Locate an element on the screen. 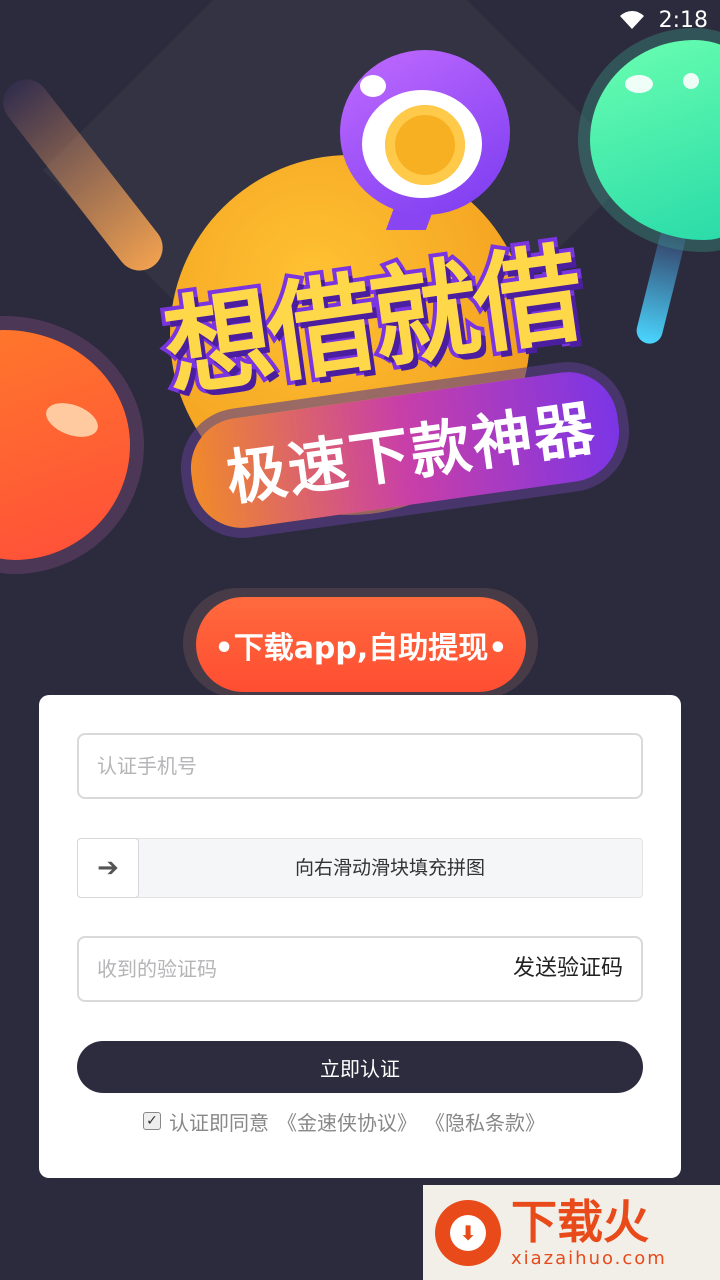 The height and width of the screenshot is (1280, 720). status-bar: 2:18 is located at coordinates (360, 20).